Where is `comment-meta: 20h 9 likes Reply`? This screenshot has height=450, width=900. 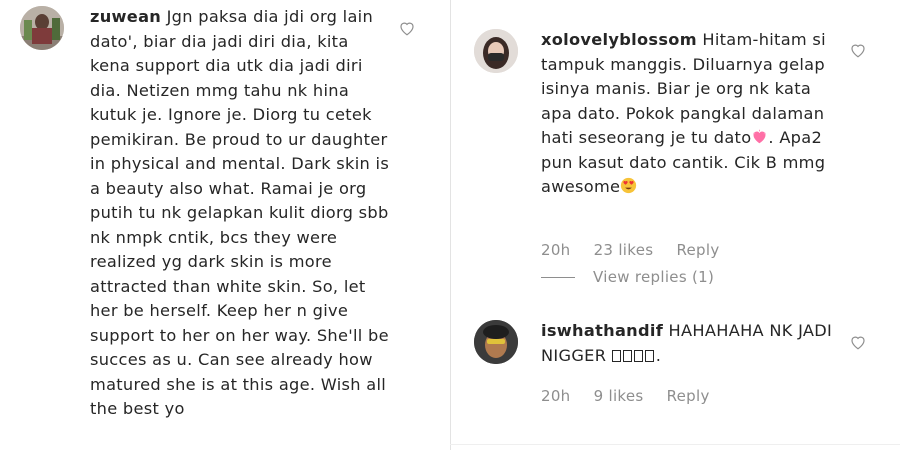
comment-meta: 20h 9 likes Reply is located at coordinates (634, 396).